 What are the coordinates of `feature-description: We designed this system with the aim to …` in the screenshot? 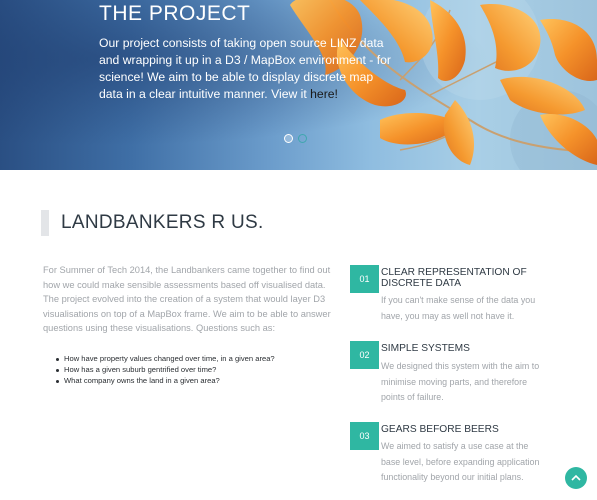 It's located at (460, 382).